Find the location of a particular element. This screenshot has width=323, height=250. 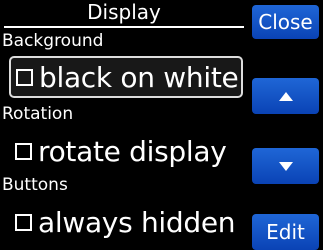

title-divider is located at coordinates (124, 27).